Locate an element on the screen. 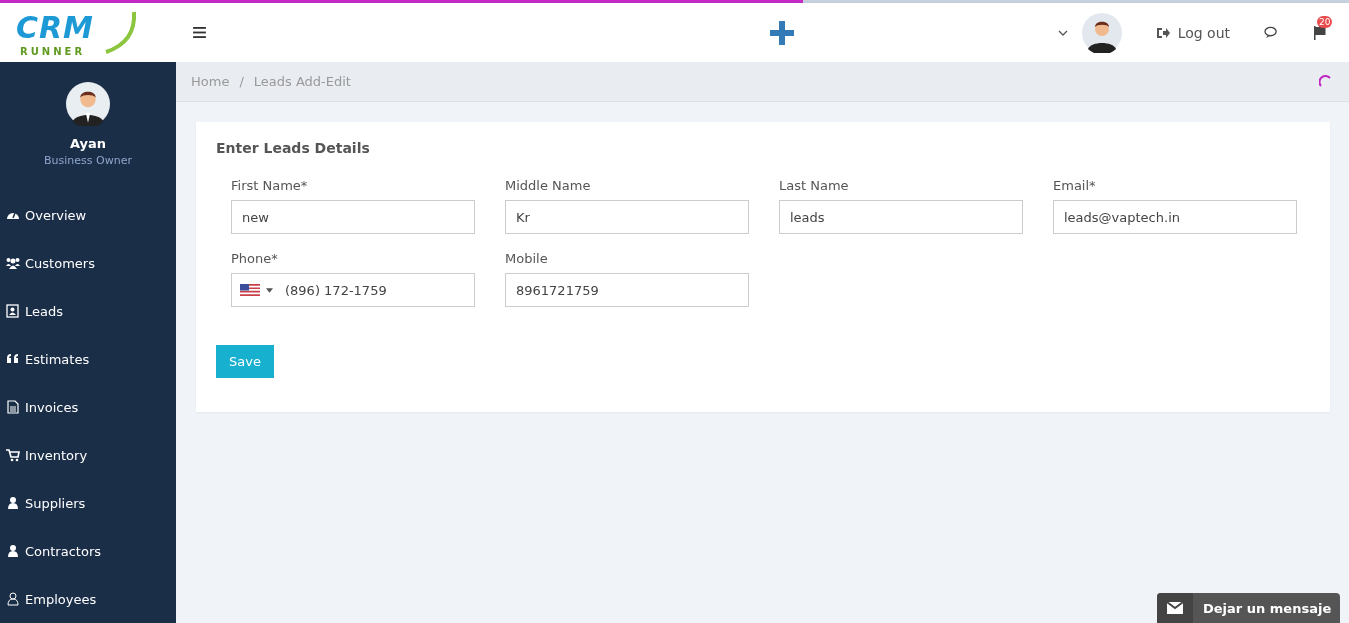 The image size is (1349, 623). users-icon is located at coordinates (13, 263).